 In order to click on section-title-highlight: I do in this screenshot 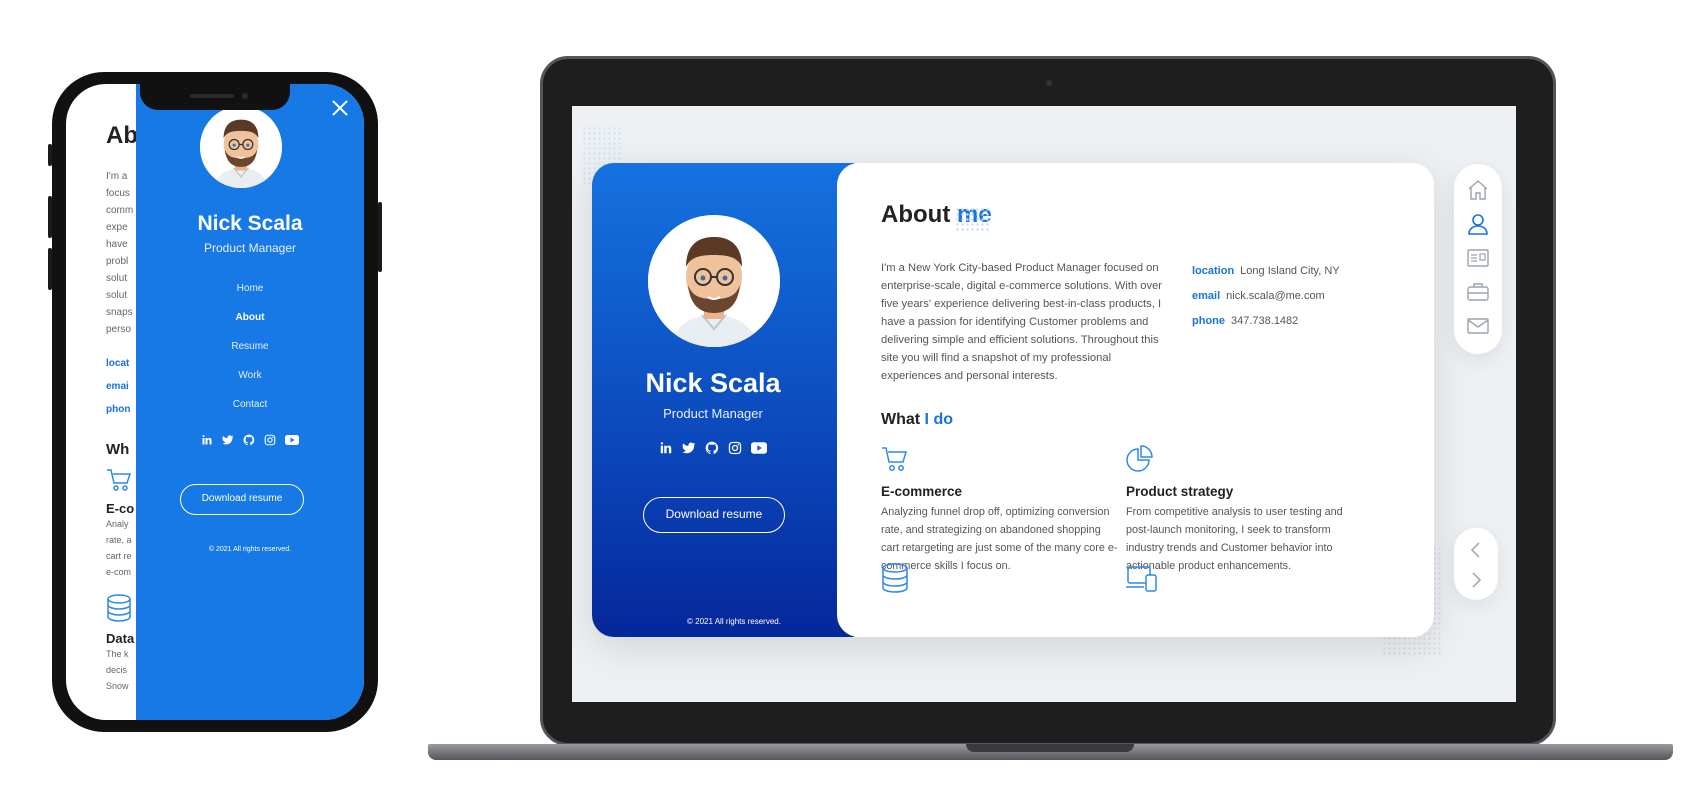, I will do `click(938, 419)`.